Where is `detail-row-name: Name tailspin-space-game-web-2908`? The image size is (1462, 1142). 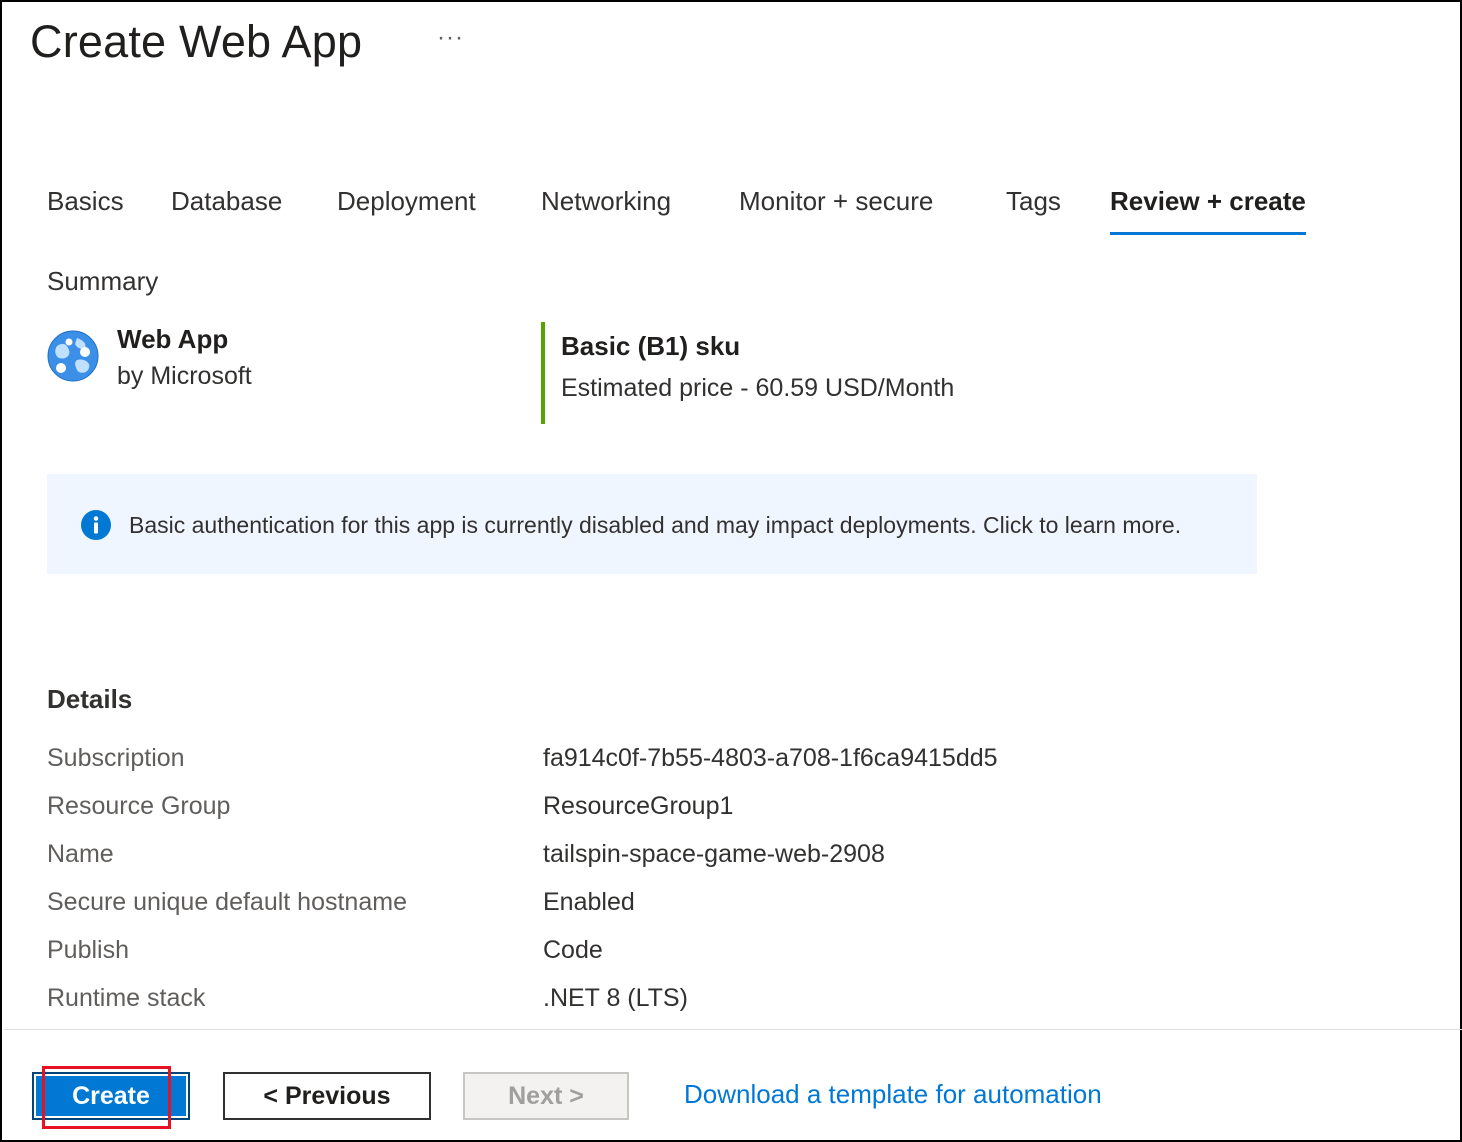
detail-row-name: Name tailspin-space-game-web-2908 is located at coordinates (727, 860).